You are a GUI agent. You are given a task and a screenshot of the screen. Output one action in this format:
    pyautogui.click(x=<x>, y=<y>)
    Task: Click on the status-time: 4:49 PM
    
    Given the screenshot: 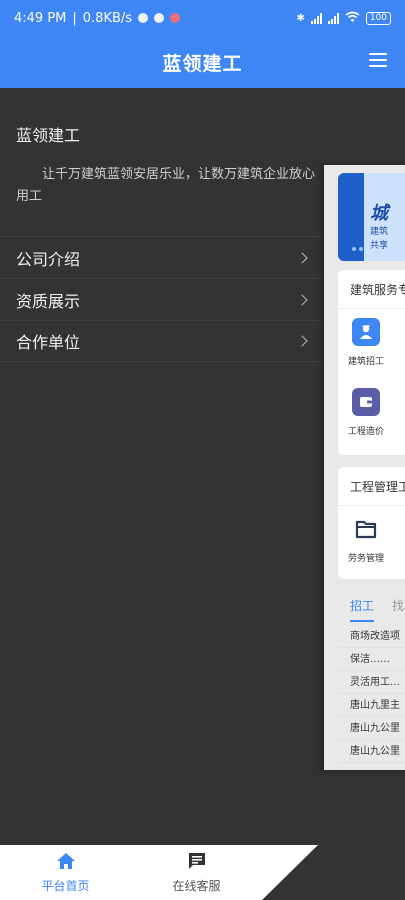 What is the action you would take?
    pyautogui.click(x=40, y=18)
    